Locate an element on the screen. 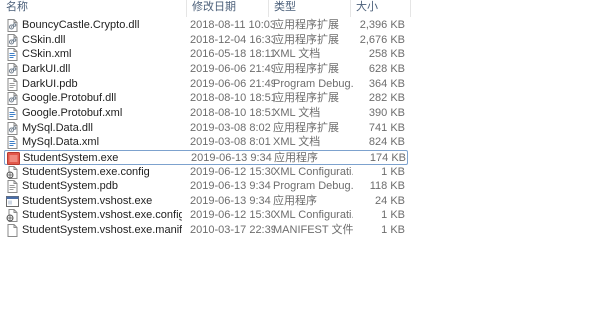 The height and width of the screenshot is (319, 600). file-name: MySql.Data.dll is located at coordinates (57, 127).